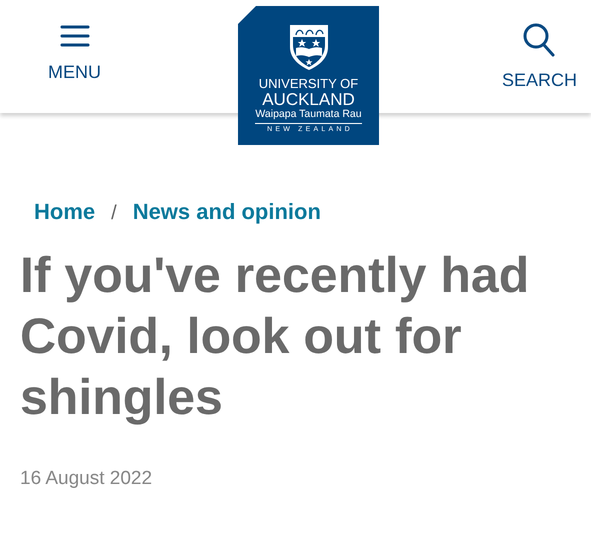 Image resolution: width=591 pixels, height=540 pixels. What do you see at coordinates (226, 212) in the screenshot?
I see `breadcrumb-link: News and opinion` at bounding box center [226, 212].